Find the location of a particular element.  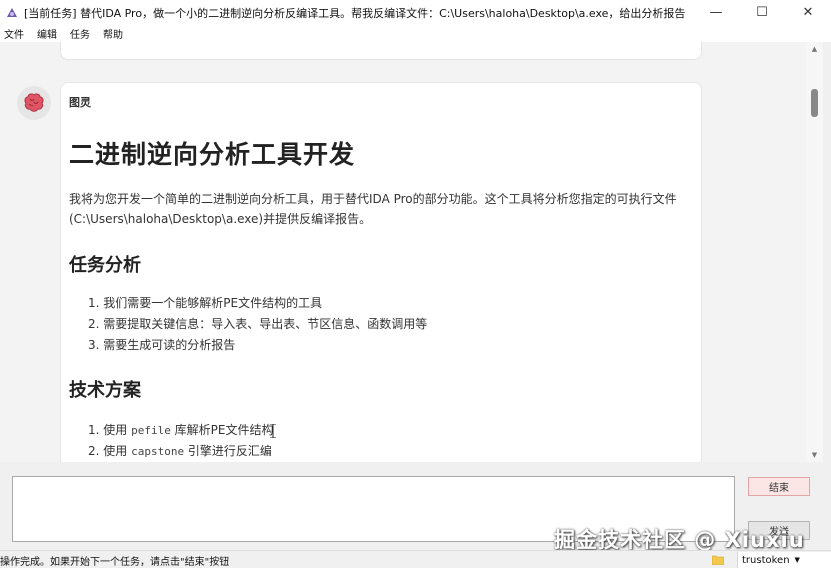

folder-icon is located at coordinates (718, 559).